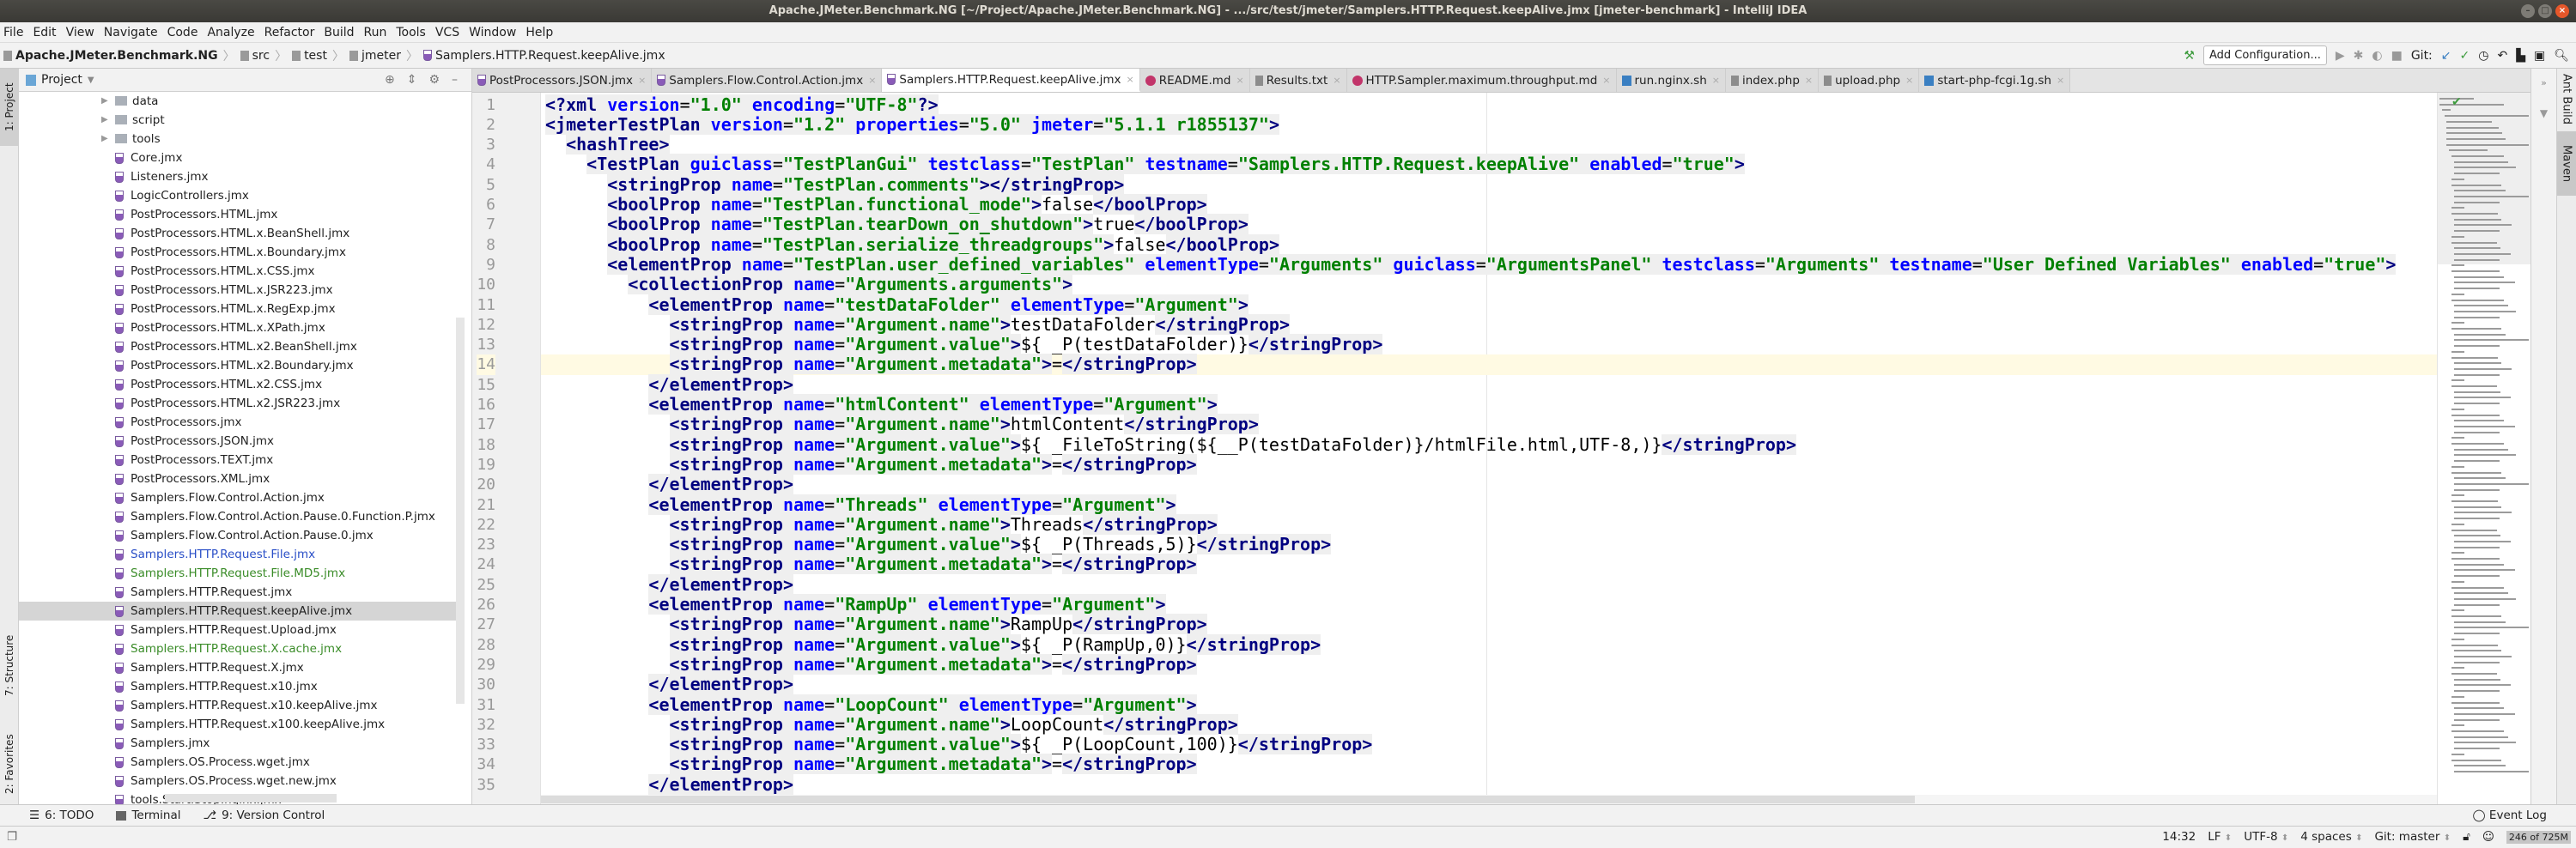 The width and height of the screenshot is (2576, 848). I want to click on menu-analyze: Analyze, so click(230, 32).